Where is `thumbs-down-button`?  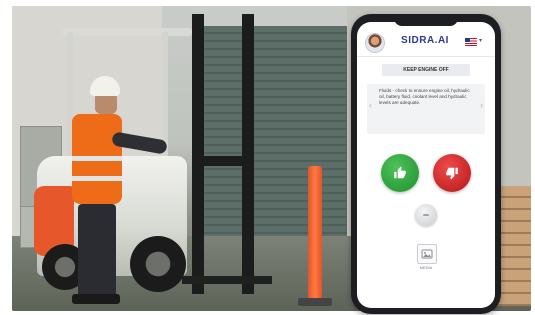 thumbs-down-button is located at coordinates (452, 173).